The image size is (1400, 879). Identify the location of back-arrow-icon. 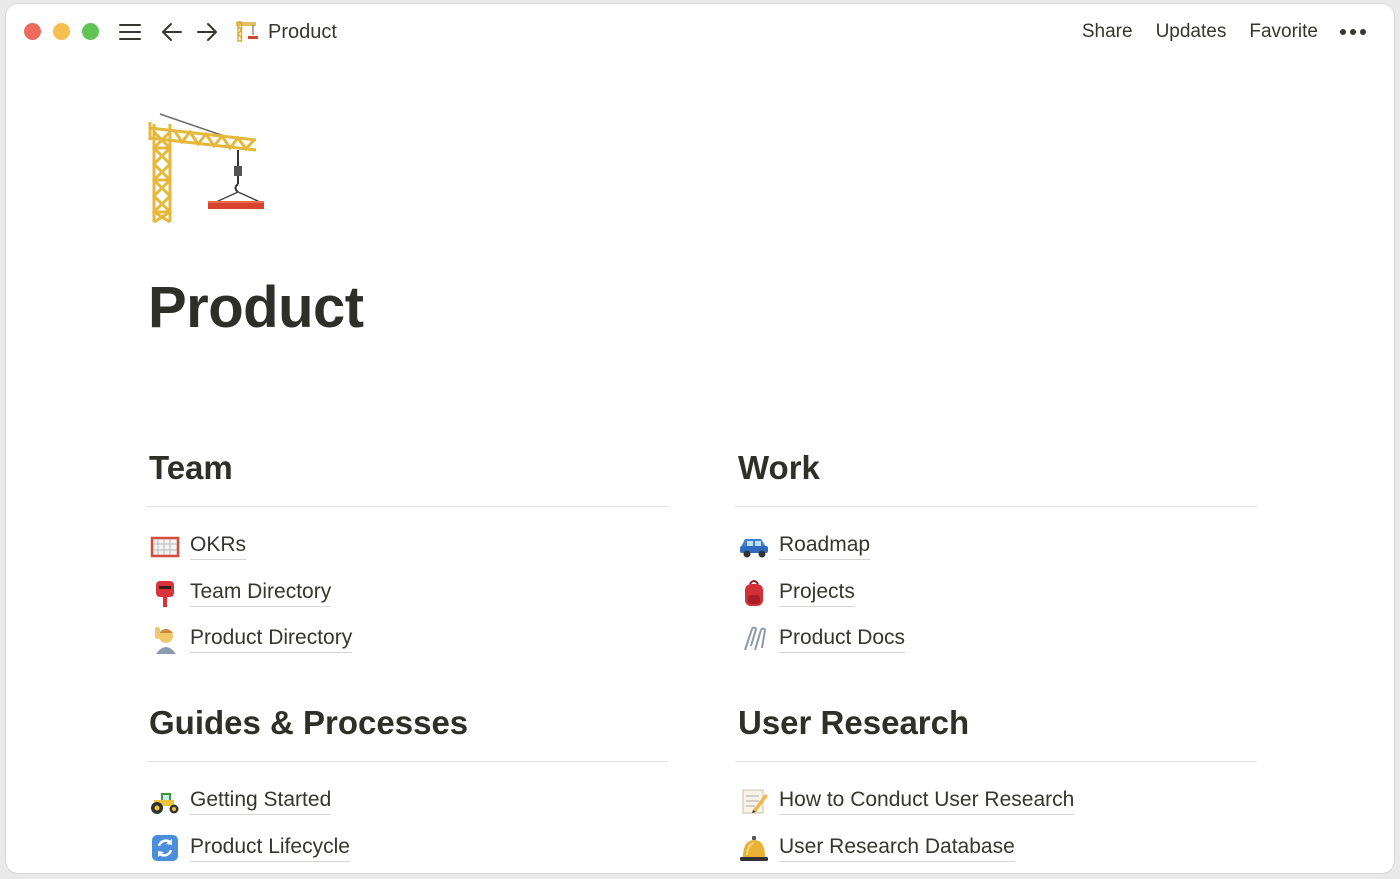
(172, 32).